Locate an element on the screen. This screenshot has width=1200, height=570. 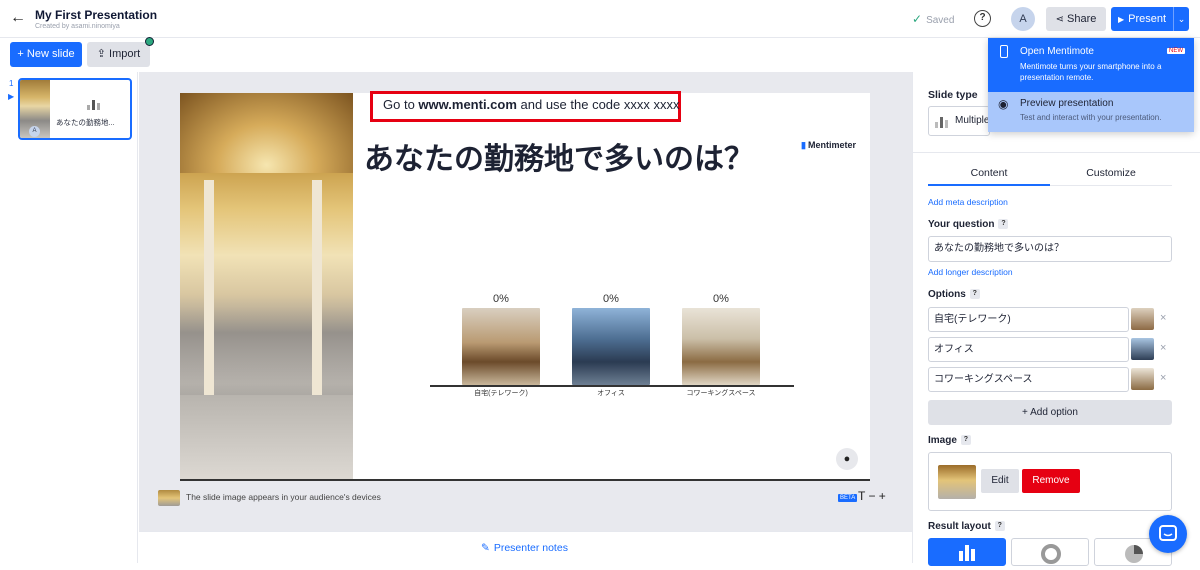
presenter-notes-button: ✎ Presenter notes is located at coordinates (524, 548).